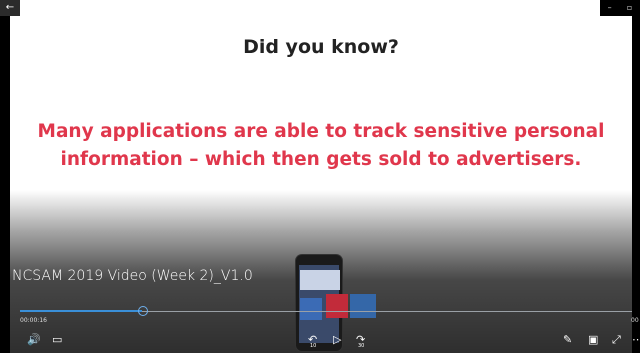 The height and width of the screenshot is (353, 640). Describe the element at coordinates (593, 340) in the screenshot. I see `miniview-icon: ▣` at that location.